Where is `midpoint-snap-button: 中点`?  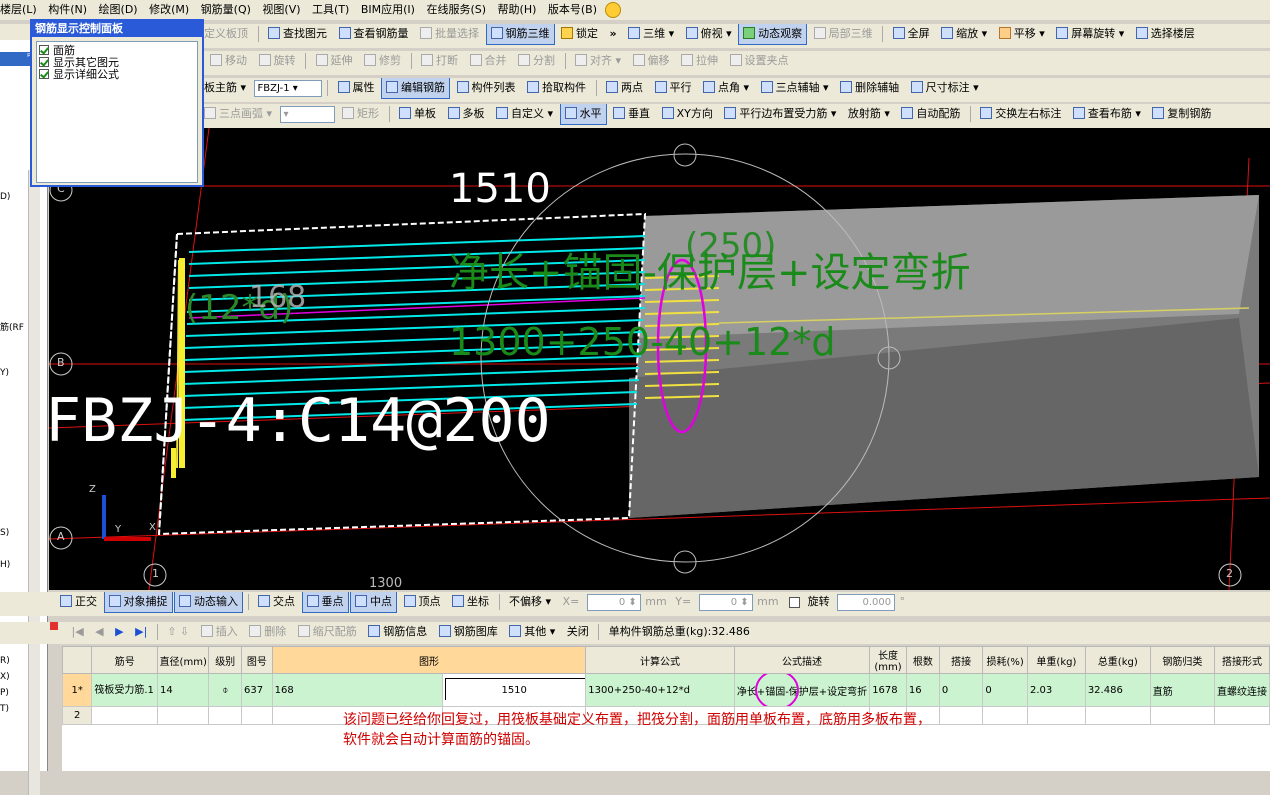 midpoint-snap-button: 中点 is located at coordinates (373, 602).